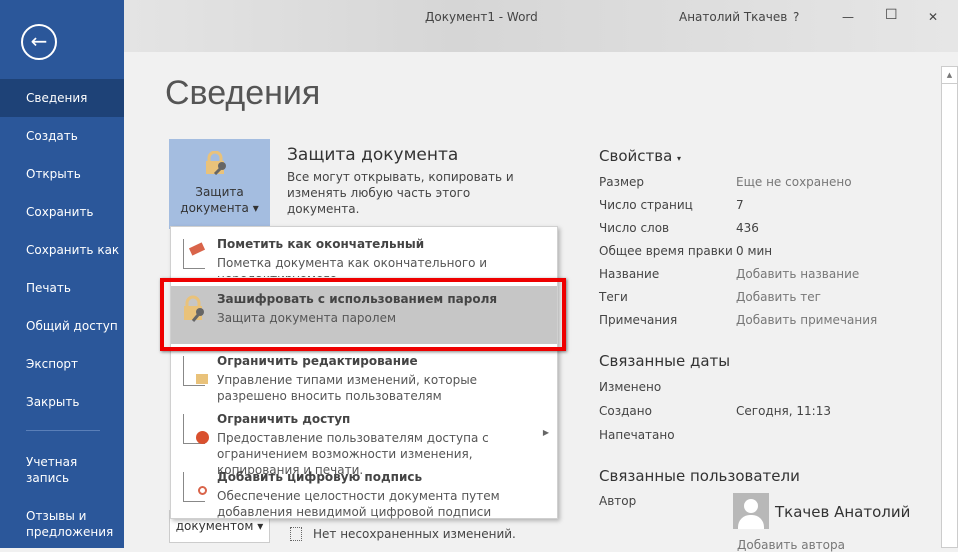  What do you see at coordinates (665, 361) in the screenshot?
I see `dates-heading: Связанные даты` at bounding box center [665, 361].